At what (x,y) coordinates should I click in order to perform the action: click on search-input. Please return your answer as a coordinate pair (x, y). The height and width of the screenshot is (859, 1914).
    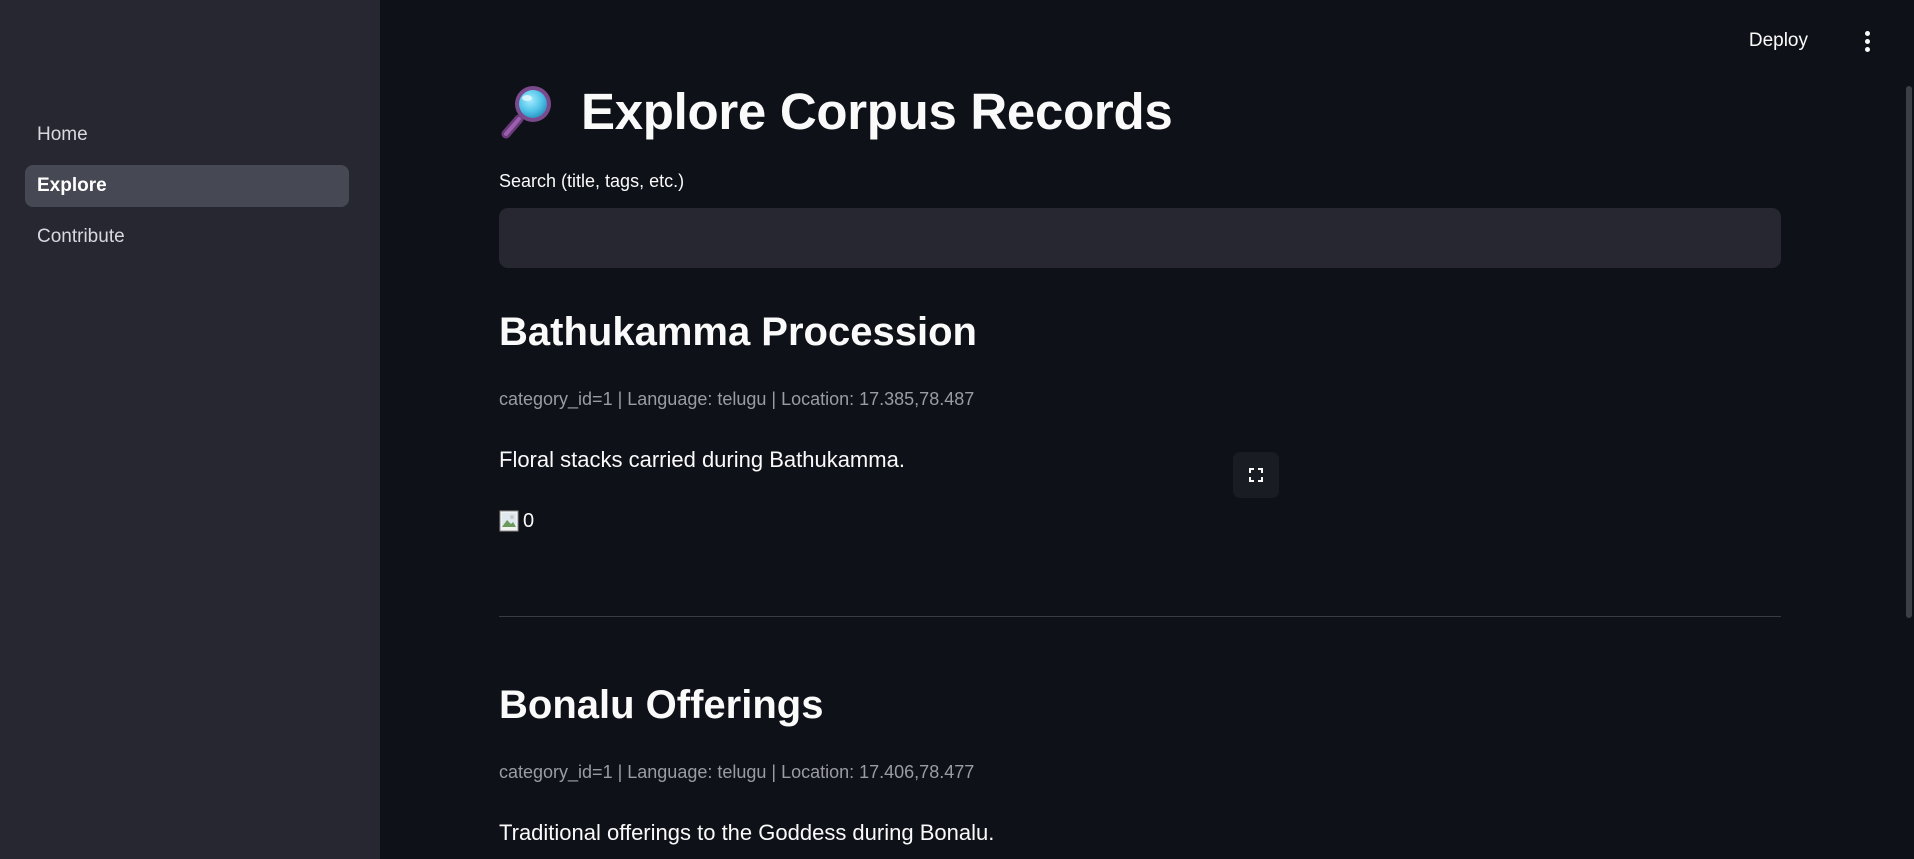
    Looking at the image, I should click on (1140, 238).